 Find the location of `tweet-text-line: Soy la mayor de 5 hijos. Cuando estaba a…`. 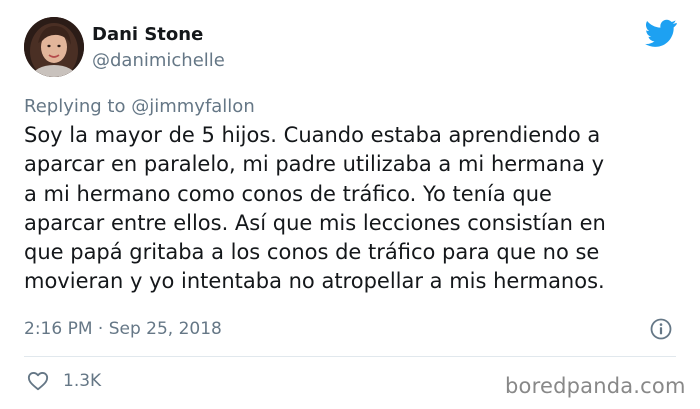

tweet-text-line: Soy la mayor de 5 hijos. Cuando estaba a… is located at coordinates (312, 135).